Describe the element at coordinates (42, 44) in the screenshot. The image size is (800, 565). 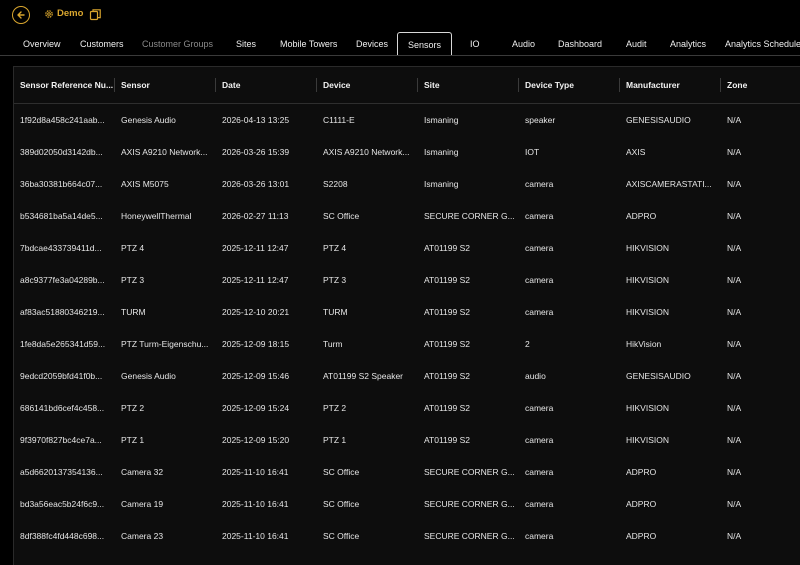
I see `tab-overview: Overview` at that location.